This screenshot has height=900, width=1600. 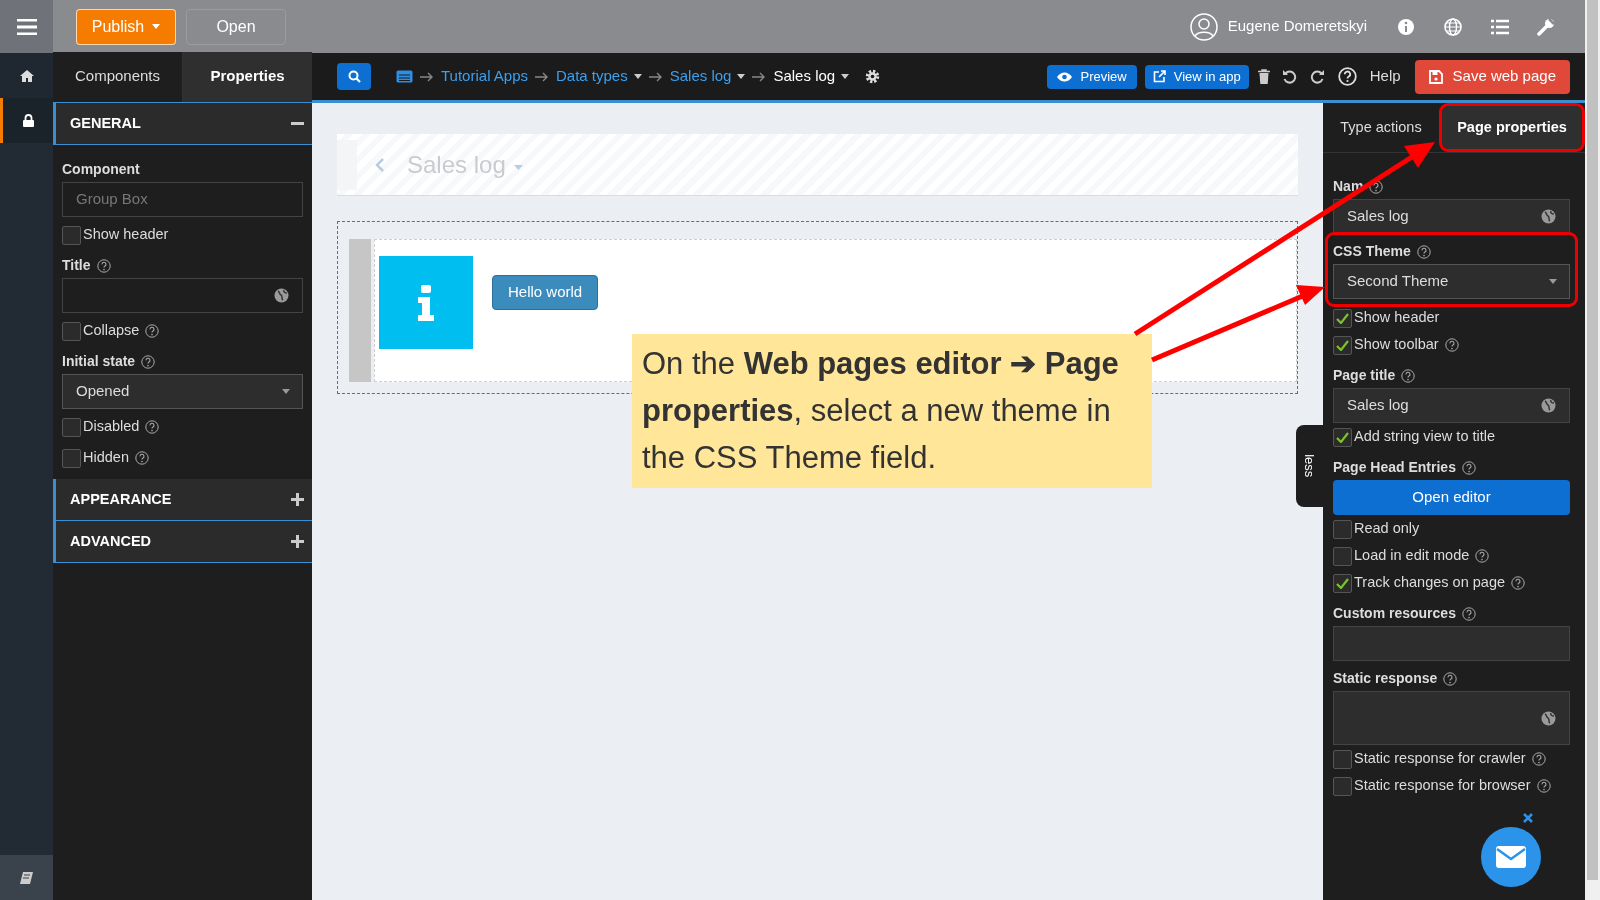 I want to click on preview-button: Preview, so click(x=1092, y=76).